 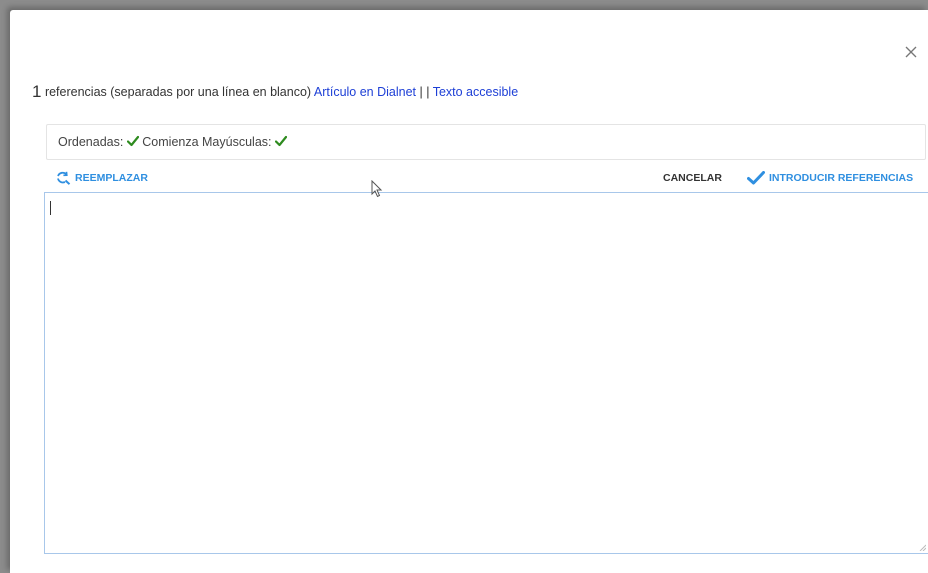 I want to click on cancel-button: CANCELAR, so click(x=692, y=178).